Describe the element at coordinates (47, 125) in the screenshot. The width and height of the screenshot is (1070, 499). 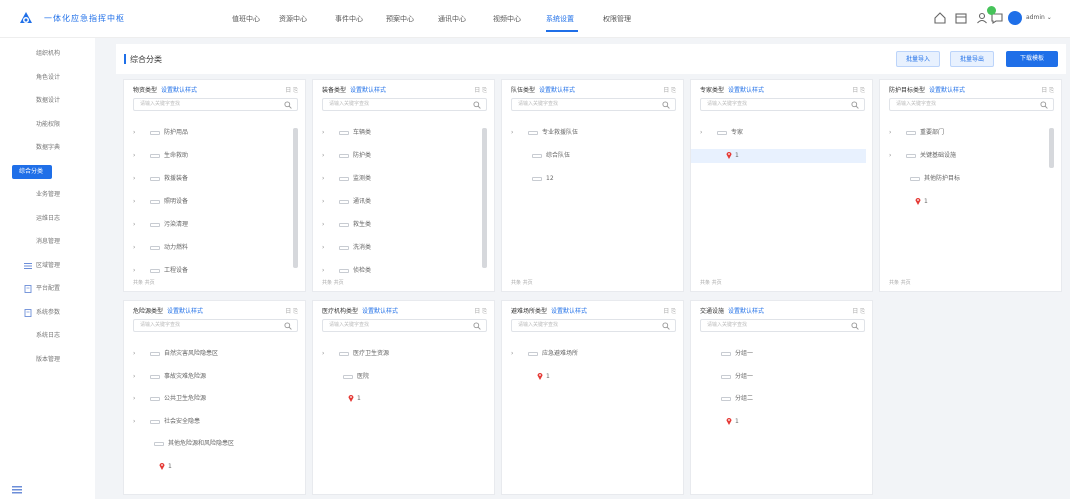
I see `sidebar-item-3: 功能权限` at that location.